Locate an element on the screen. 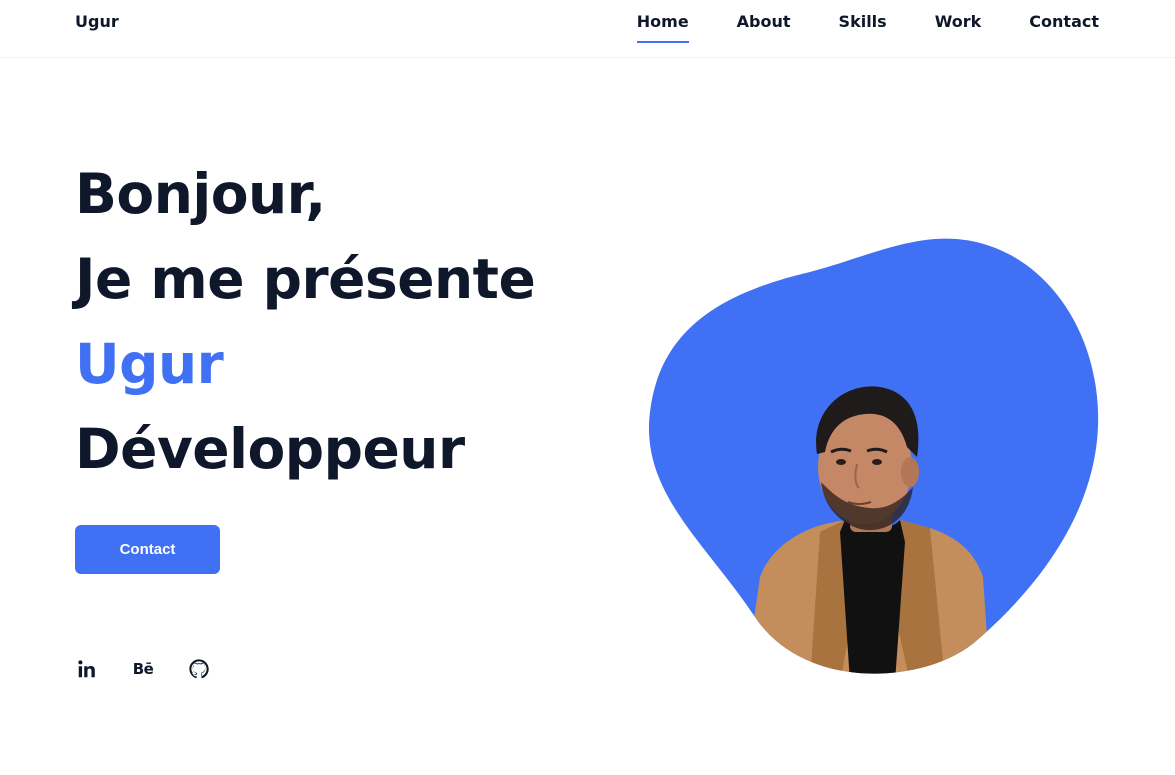 The height and width of the screenshot is (775, 1175). hero-greeting: Bonjour, is located at coordinates (200, 194).